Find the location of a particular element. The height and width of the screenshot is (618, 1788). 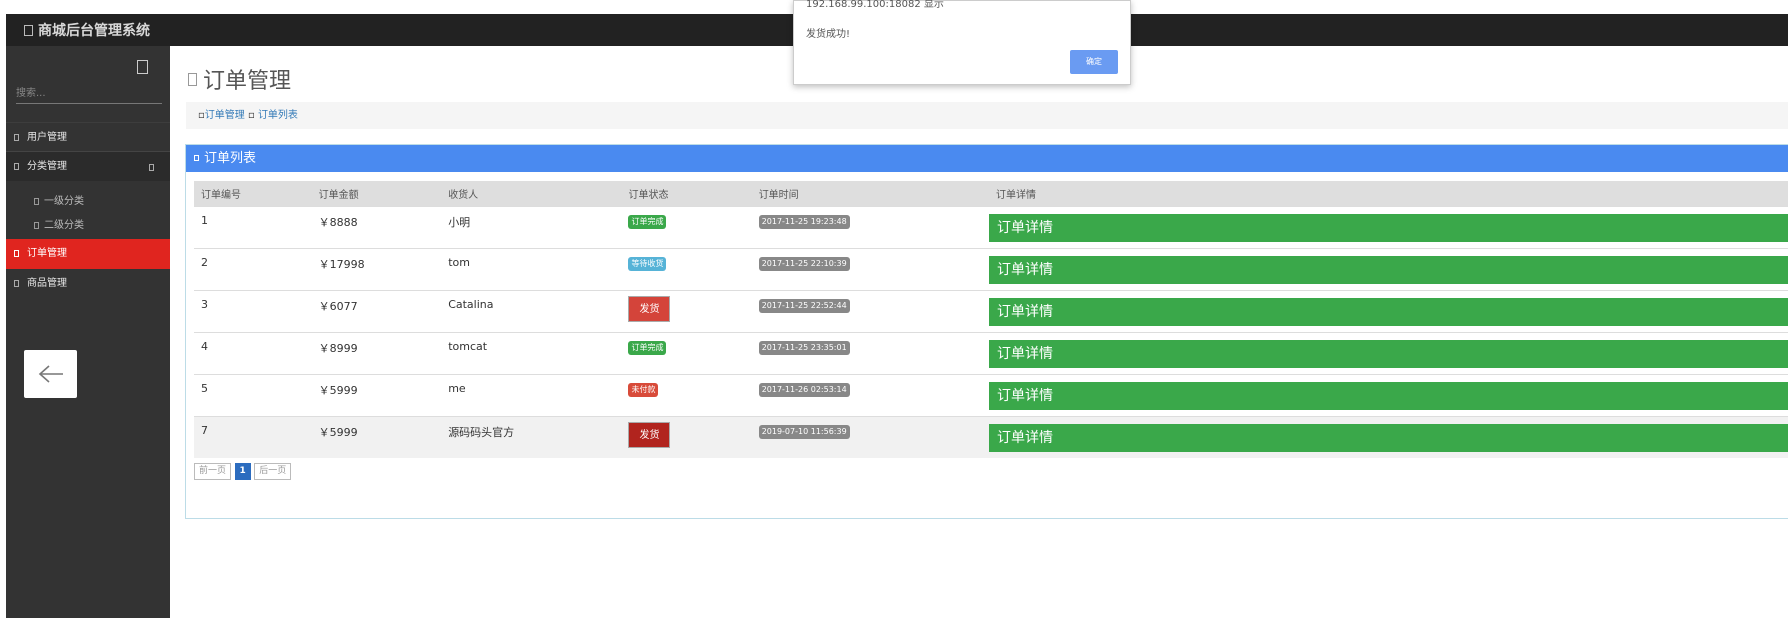

order-time: 2017-11-26 02:53:14 is located at coordinates (804, 389).